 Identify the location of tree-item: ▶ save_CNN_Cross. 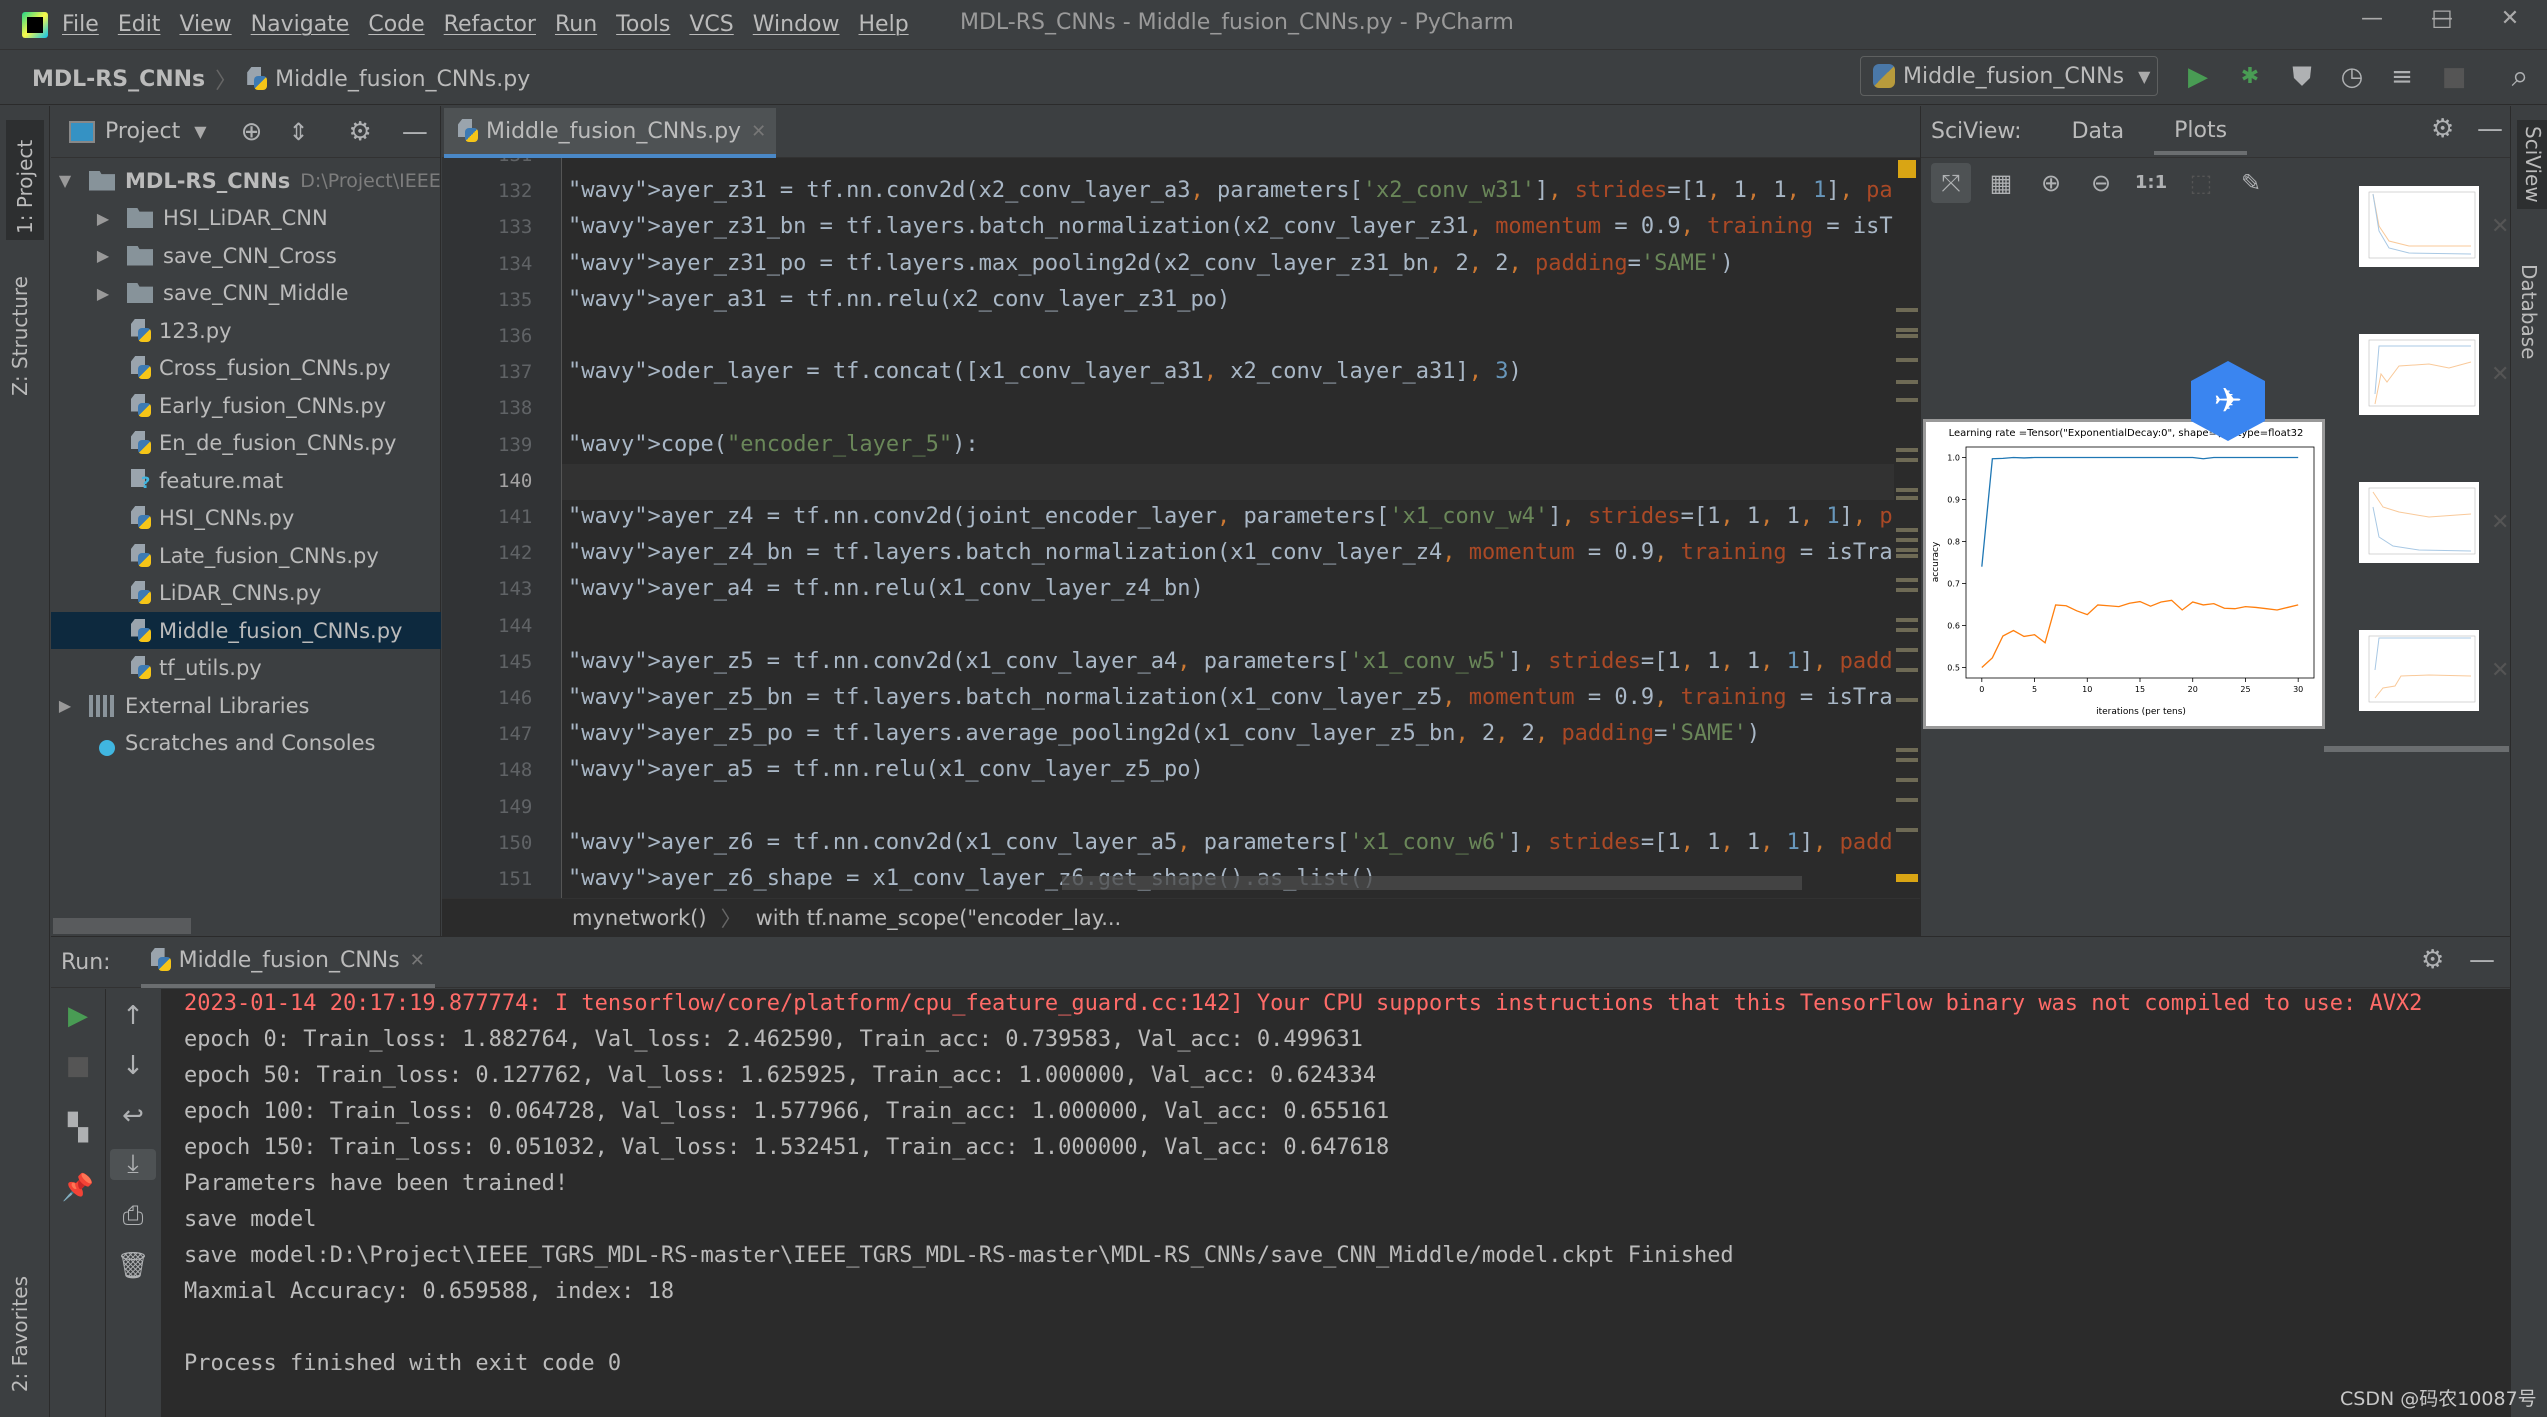
(246, 255).